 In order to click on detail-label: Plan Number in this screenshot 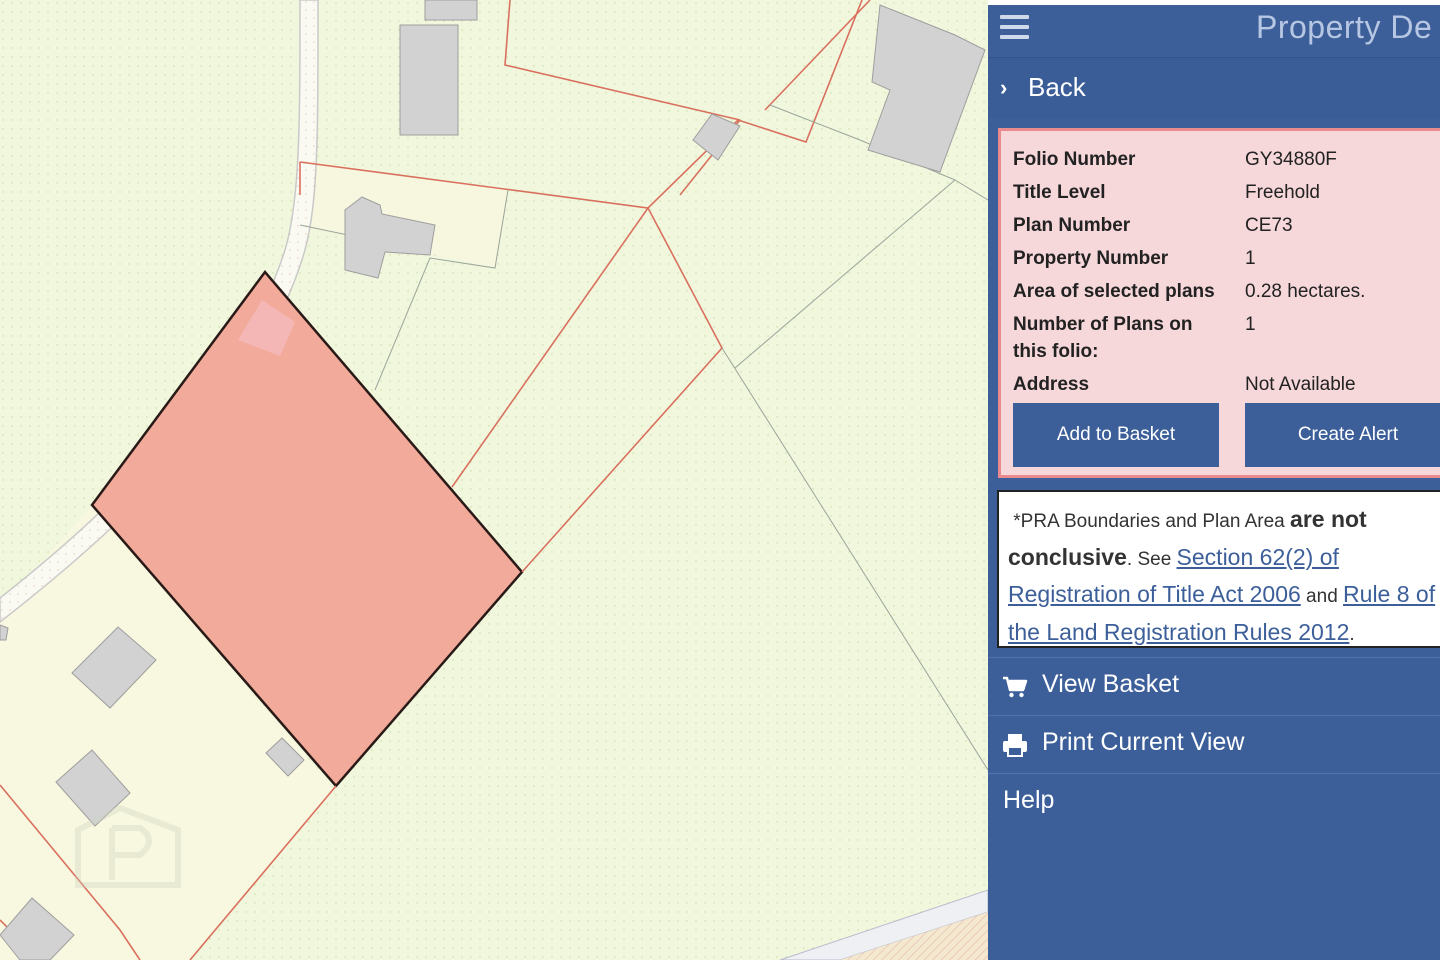, I will do `click(1072, 225)`.